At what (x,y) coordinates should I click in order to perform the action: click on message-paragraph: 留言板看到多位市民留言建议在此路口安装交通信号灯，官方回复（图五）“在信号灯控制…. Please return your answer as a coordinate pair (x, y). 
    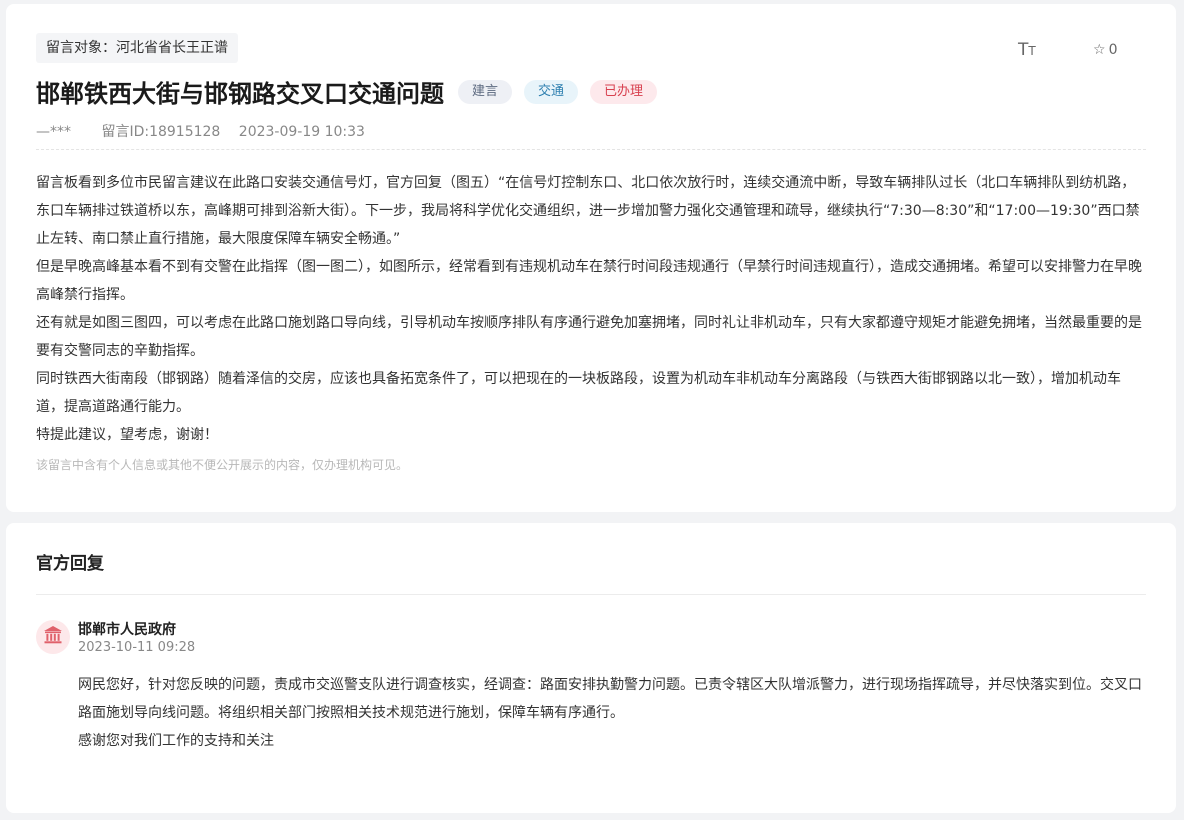
    Looking at the image, I should click on (588, 211).